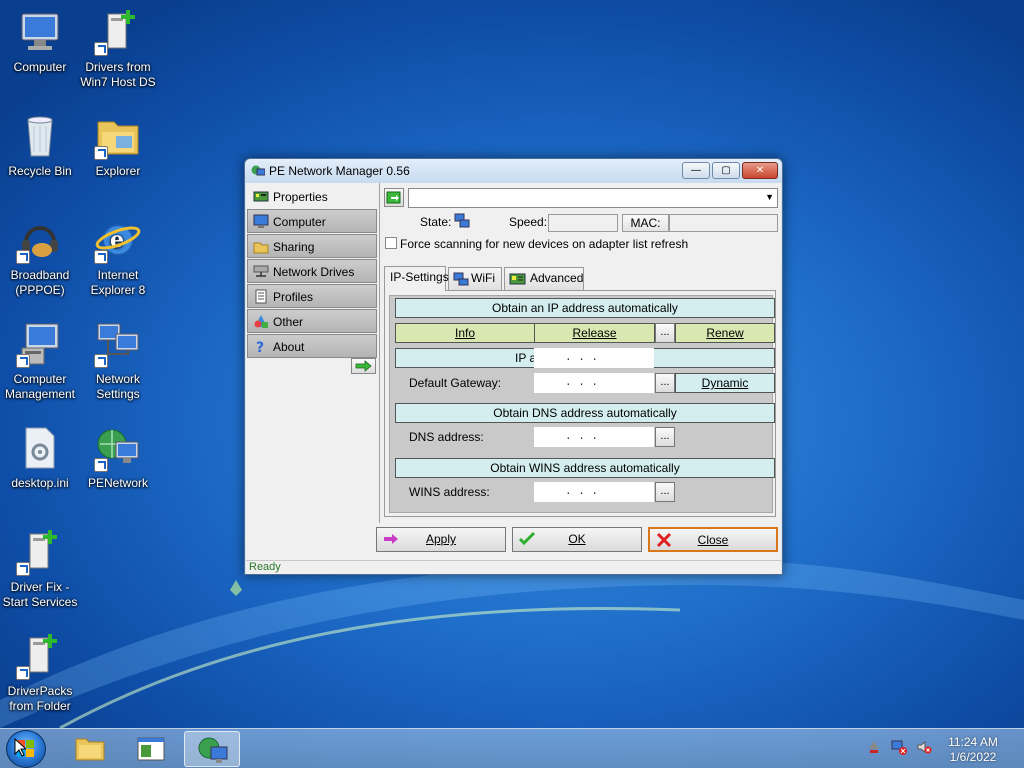 Image resolution: width=1024 pixels, height=768 pixels. I want to click on help-icon: ?, so click(260, 347).